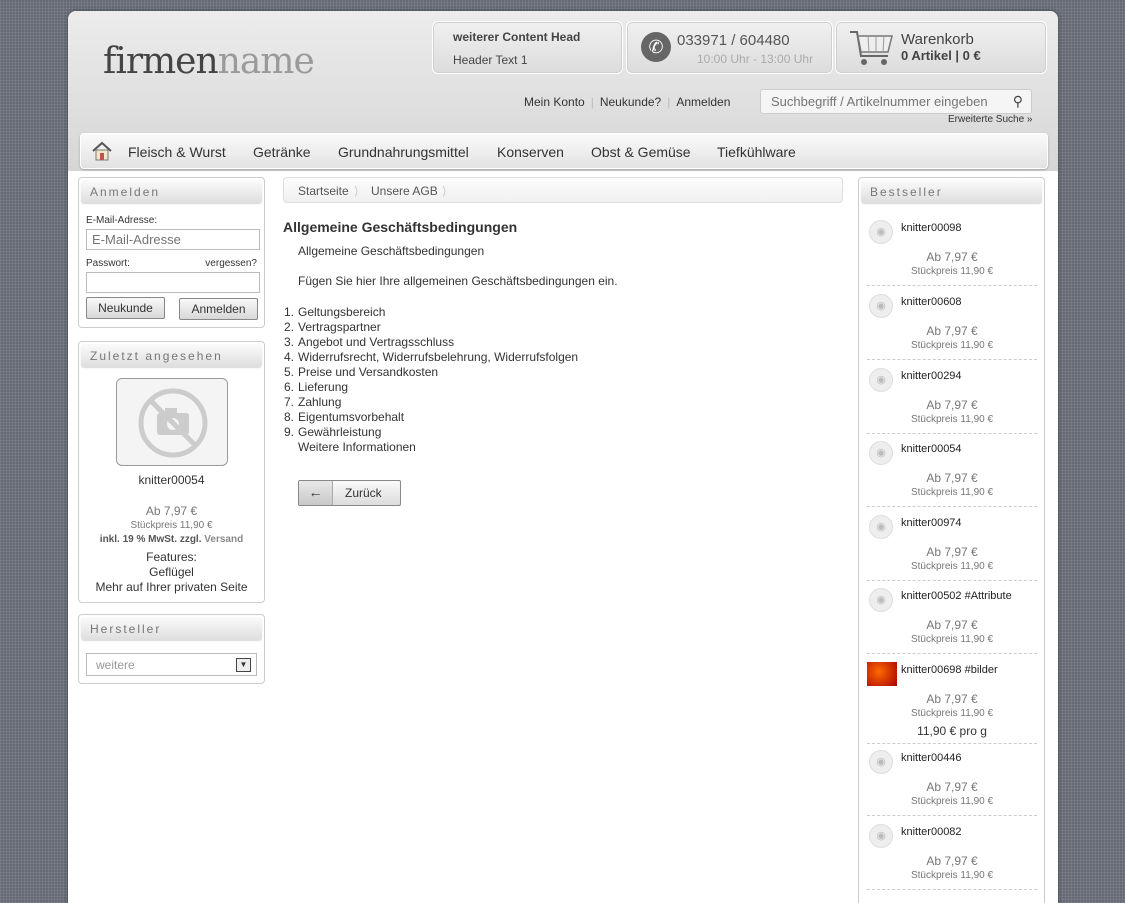 This screenshot has width=1125, height=903. Describe the element at coordinates (223, 539) in the screenshot. I see `shipping-link: Versand` at that location.